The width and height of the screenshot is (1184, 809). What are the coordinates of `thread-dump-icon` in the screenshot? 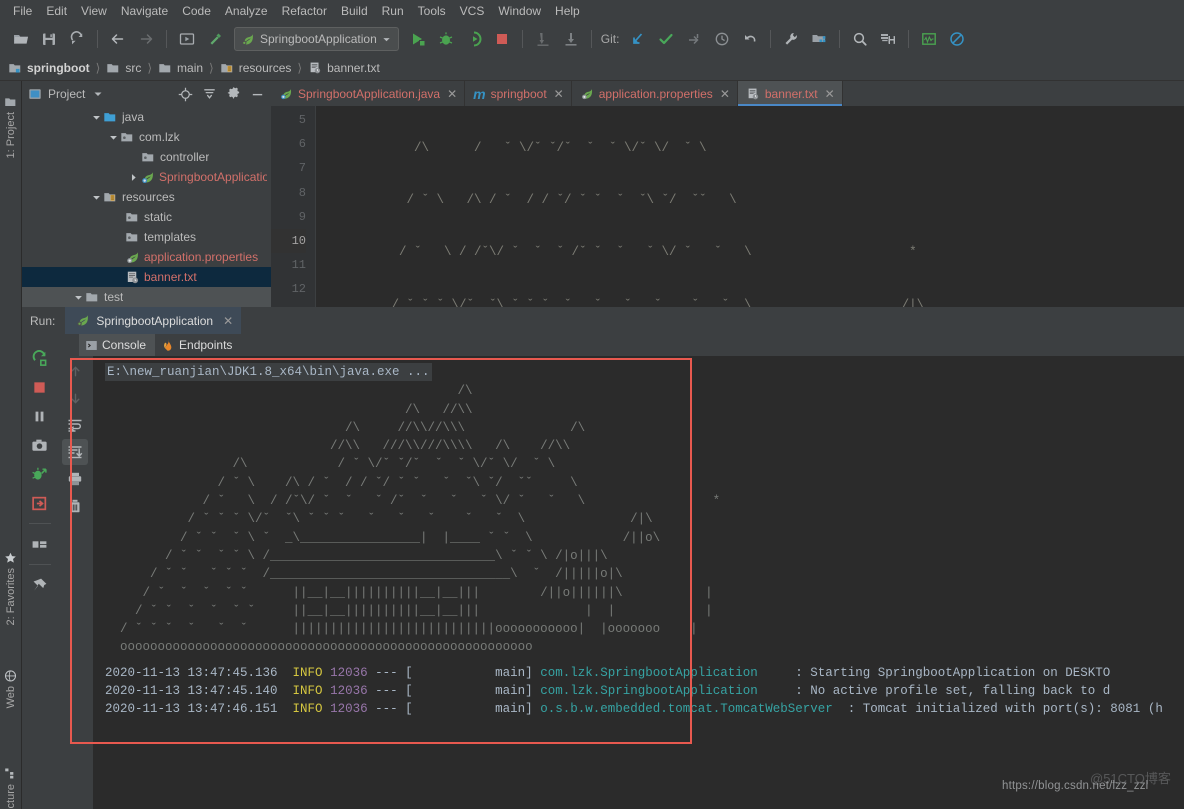 It's located at (40, 474).